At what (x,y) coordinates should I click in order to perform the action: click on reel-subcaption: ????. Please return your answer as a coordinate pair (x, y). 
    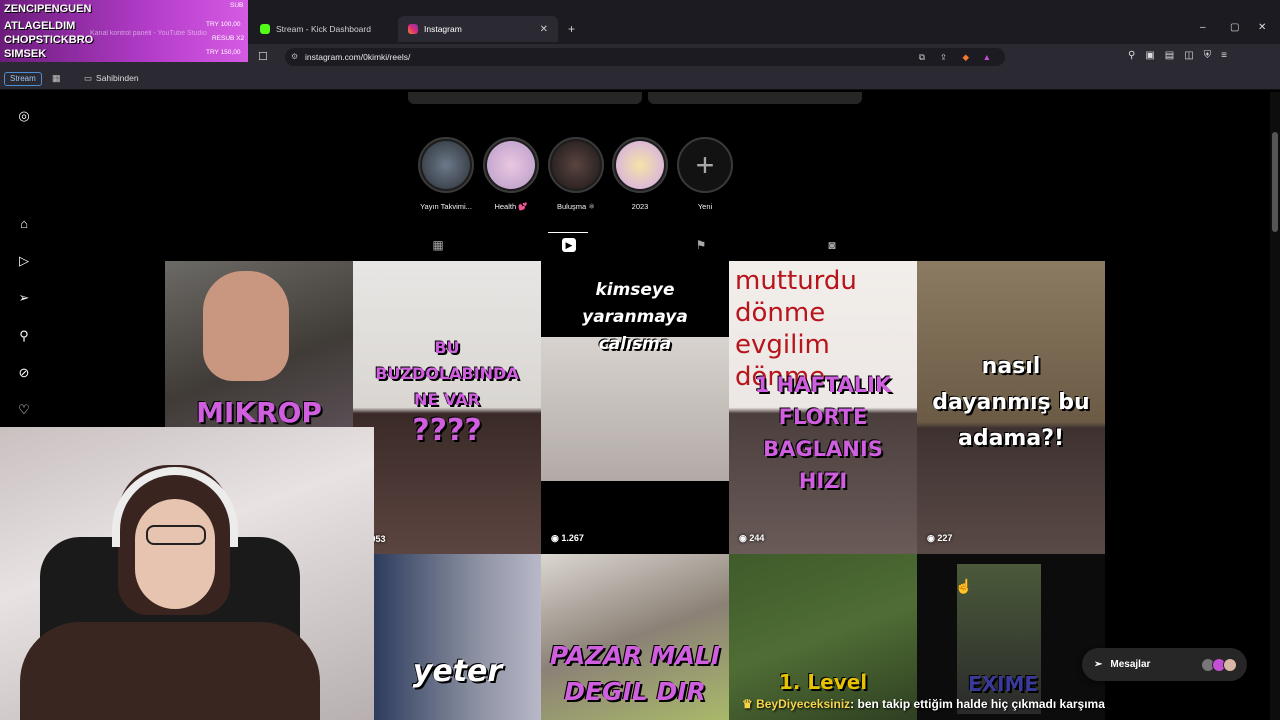
    Looking at the image, I should click on (447, 430).